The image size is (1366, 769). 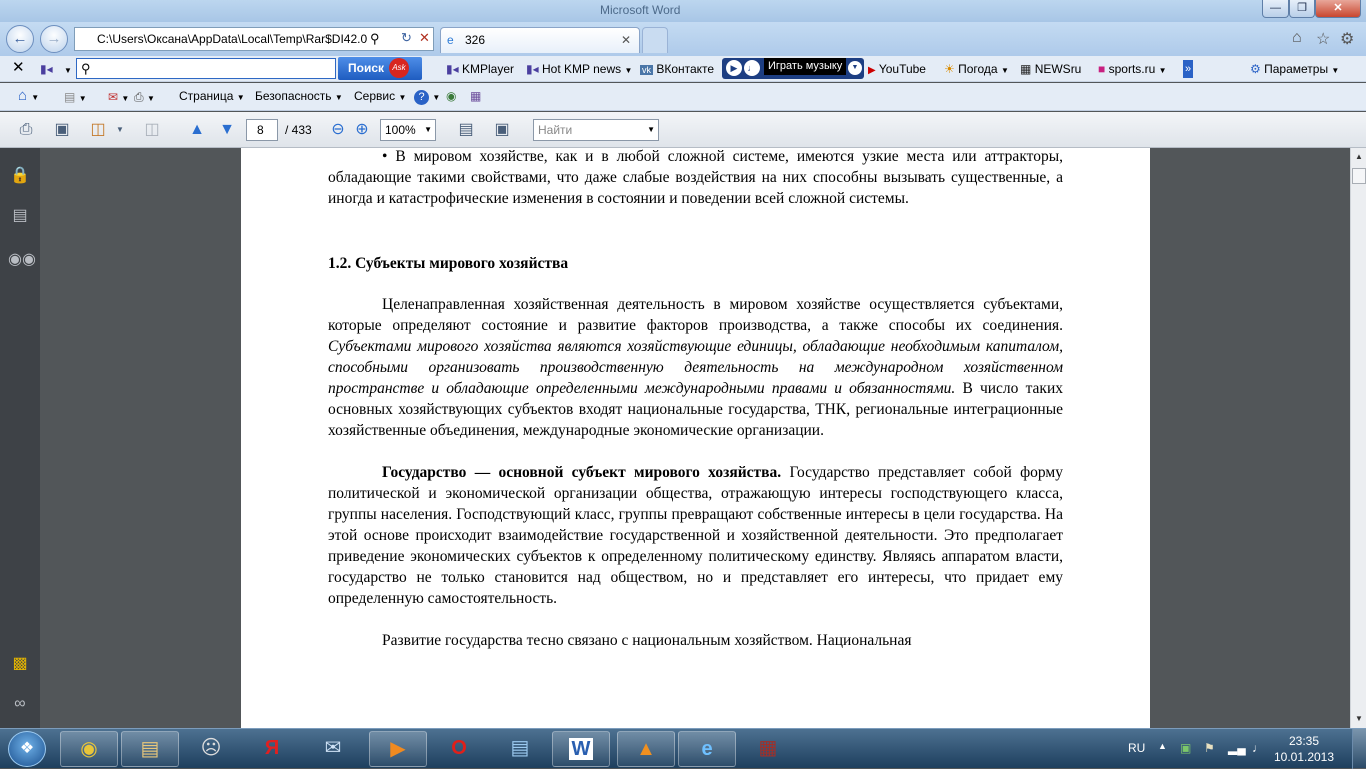 I want to click on bookmark-icon: ▮◂, so click(x=46, y=69).